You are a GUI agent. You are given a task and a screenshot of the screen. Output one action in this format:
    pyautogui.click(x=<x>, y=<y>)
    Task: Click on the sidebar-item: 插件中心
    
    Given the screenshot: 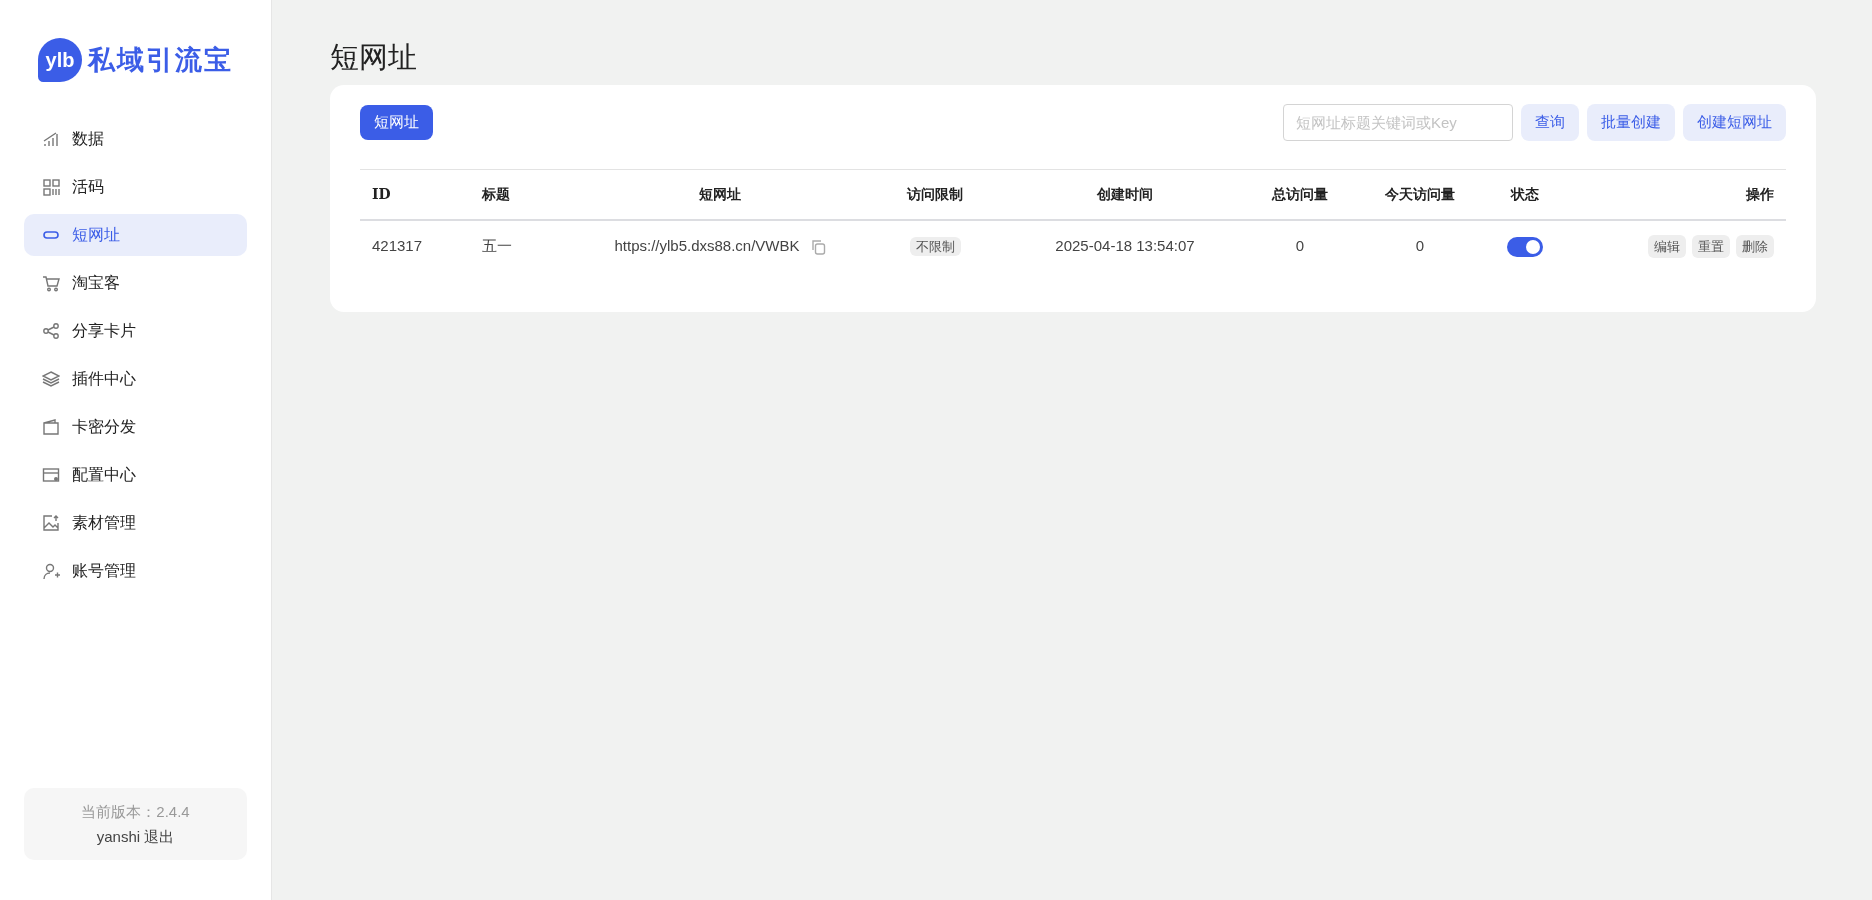 What is the action you would take?
    pyautogui.click(x=135, y=379)
    